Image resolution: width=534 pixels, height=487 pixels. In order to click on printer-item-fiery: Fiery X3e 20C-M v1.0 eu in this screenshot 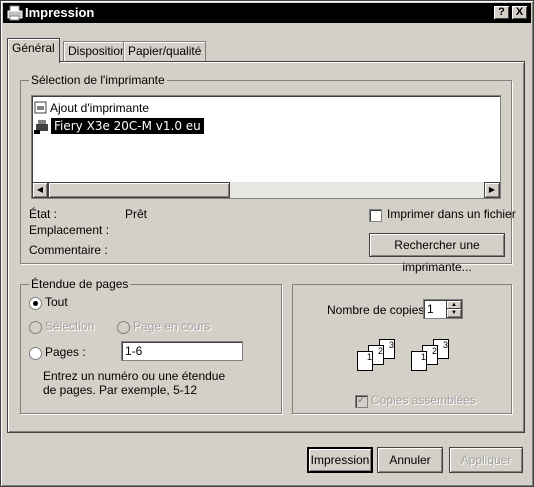, I will do `click(119, 127)`.